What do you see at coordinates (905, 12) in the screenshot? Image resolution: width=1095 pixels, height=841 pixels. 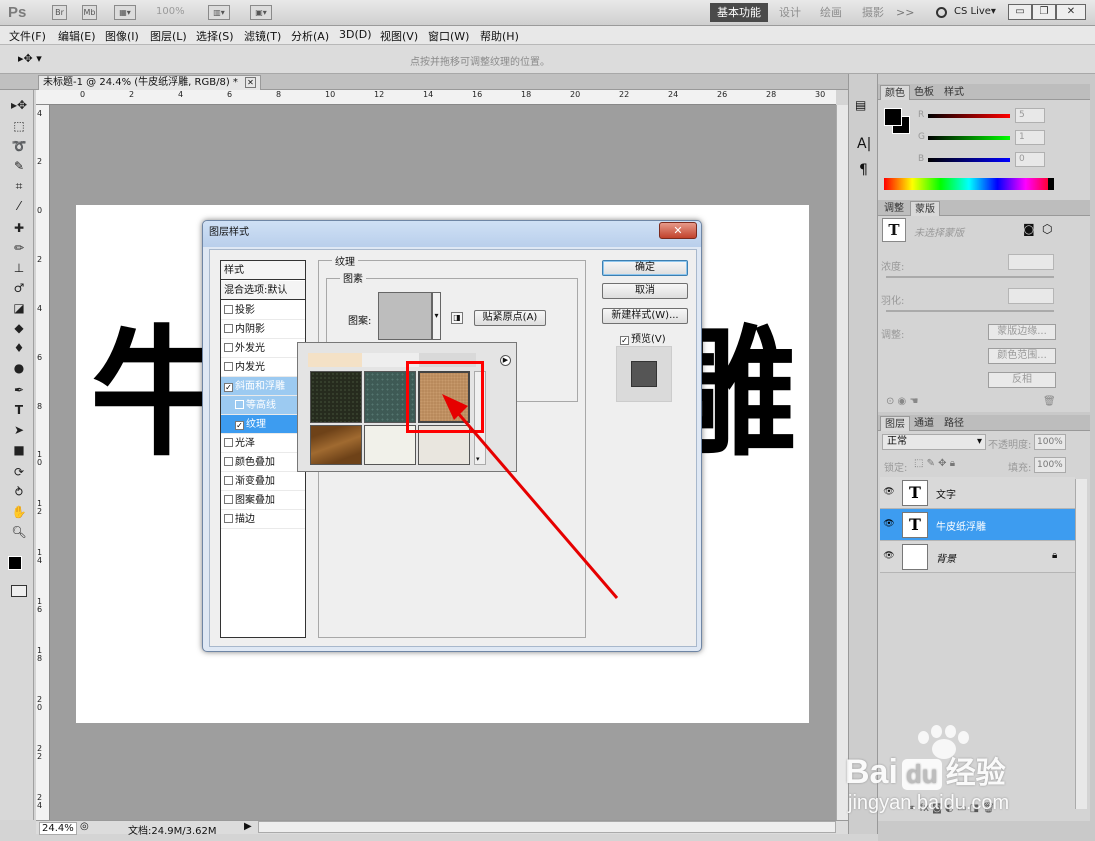 I see `more-workspaces: >>` at bounding box center [905, 12].